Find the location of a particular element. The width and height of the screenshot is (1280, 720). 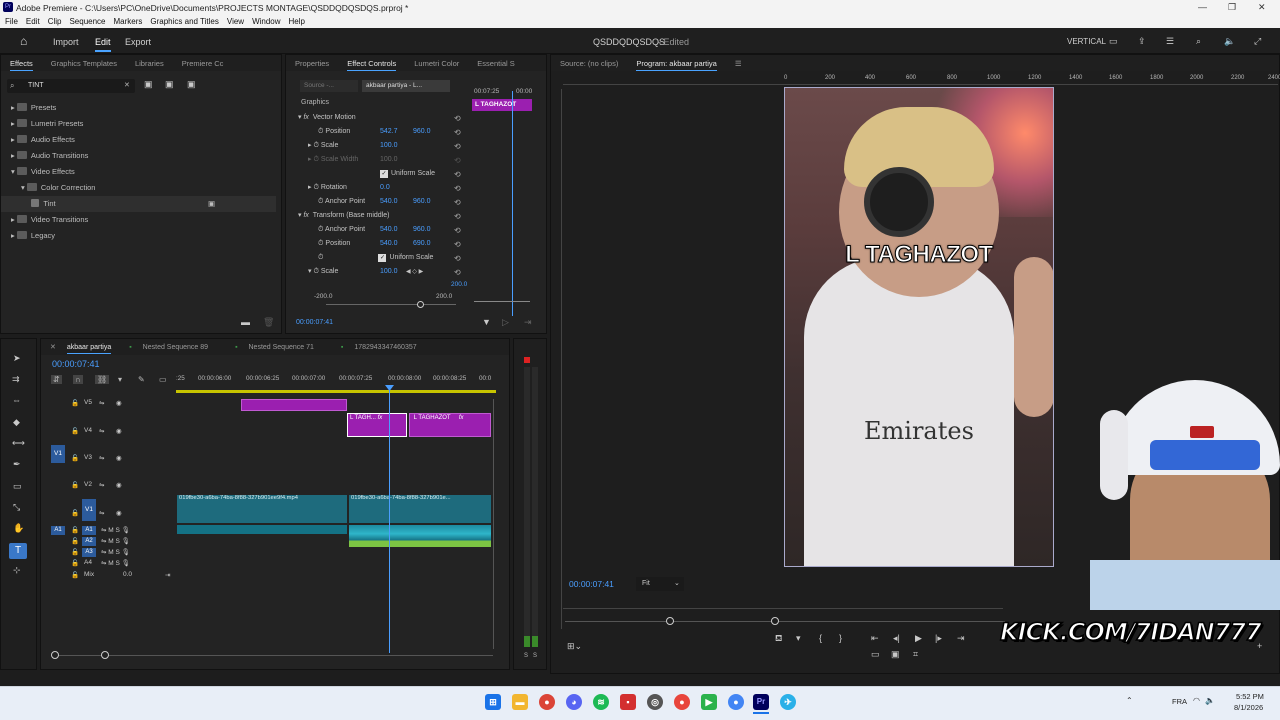

pen-tool-icon: ✒ is located at coordinates (17, 464).